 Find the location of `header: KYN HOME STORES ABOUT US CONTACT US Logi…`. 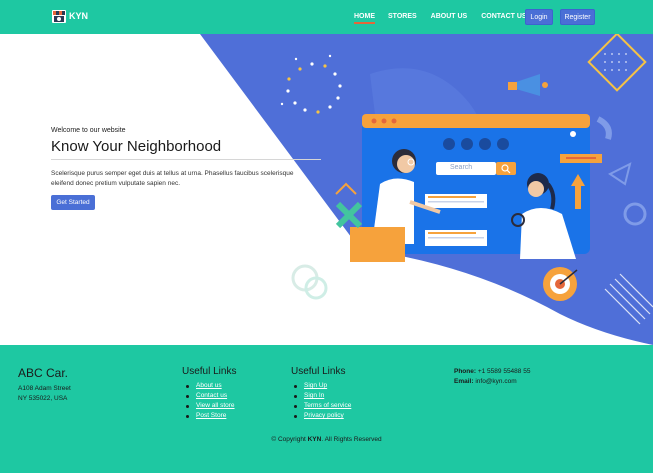

header: KYN HOME STORES ABOUT US CONTACT US Logi… is located at coordinates (326, 17).